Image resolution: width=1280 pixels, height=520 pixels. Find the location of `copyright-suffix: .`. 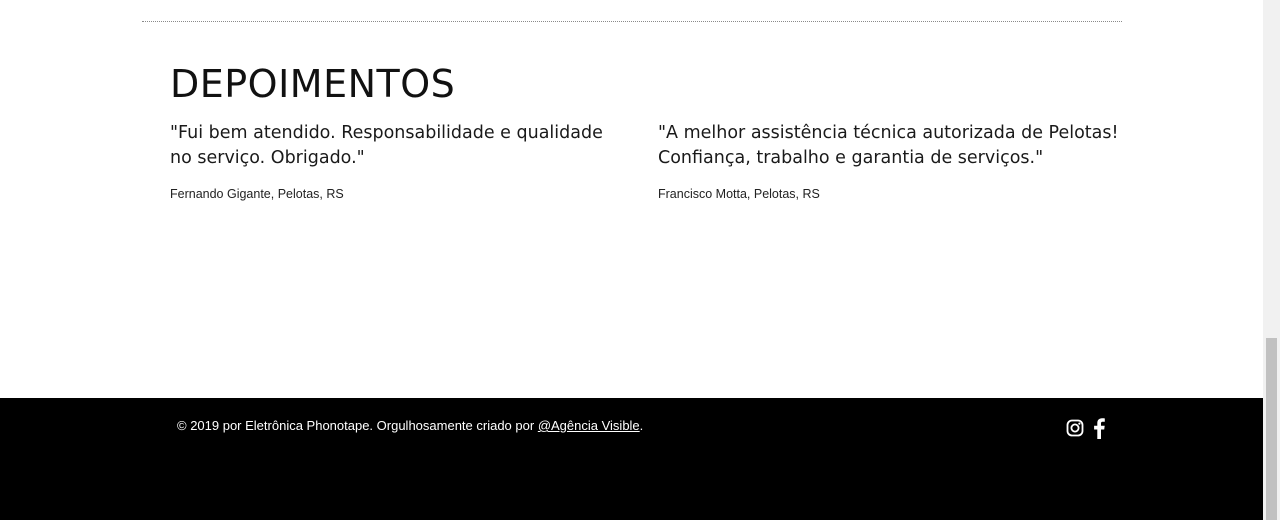

copyright-suffix: . is located at coordinates (641, 425).